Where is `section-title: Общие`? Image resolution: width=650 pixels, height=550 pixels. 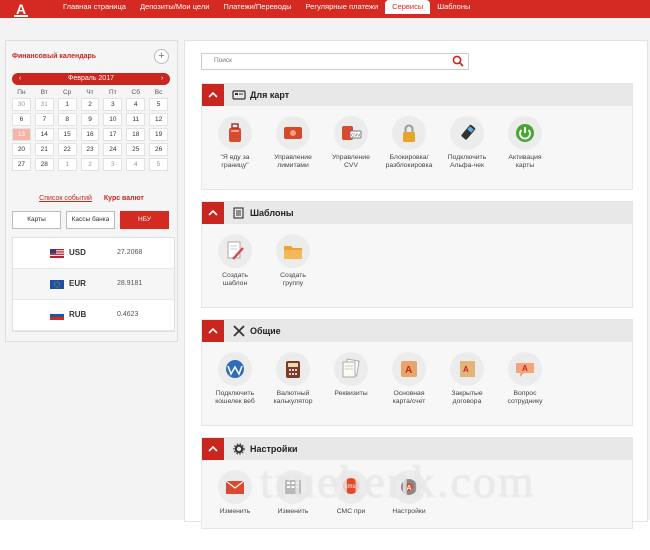 section-title: Общие is located at coordinates (265, 331).